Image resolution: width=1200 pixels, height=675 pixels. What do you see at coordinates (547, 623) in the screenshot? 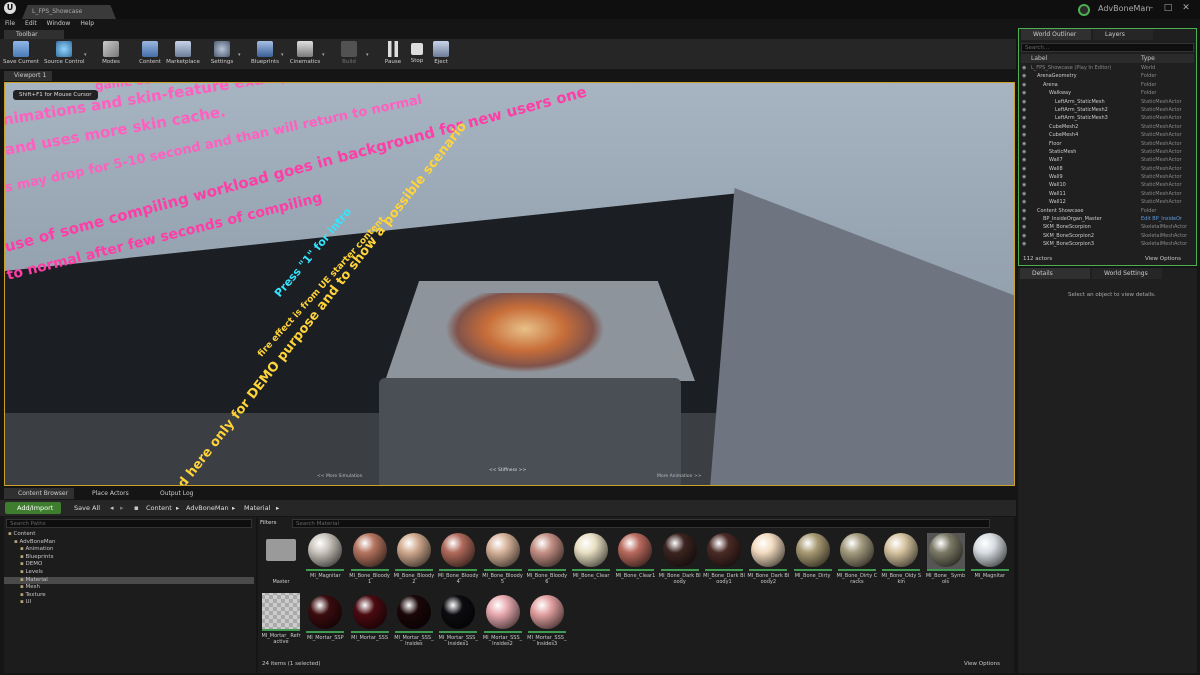
I see `asset-tile: MI_Mortar_SSS_ Insides3` at bounding box center [547, 623].